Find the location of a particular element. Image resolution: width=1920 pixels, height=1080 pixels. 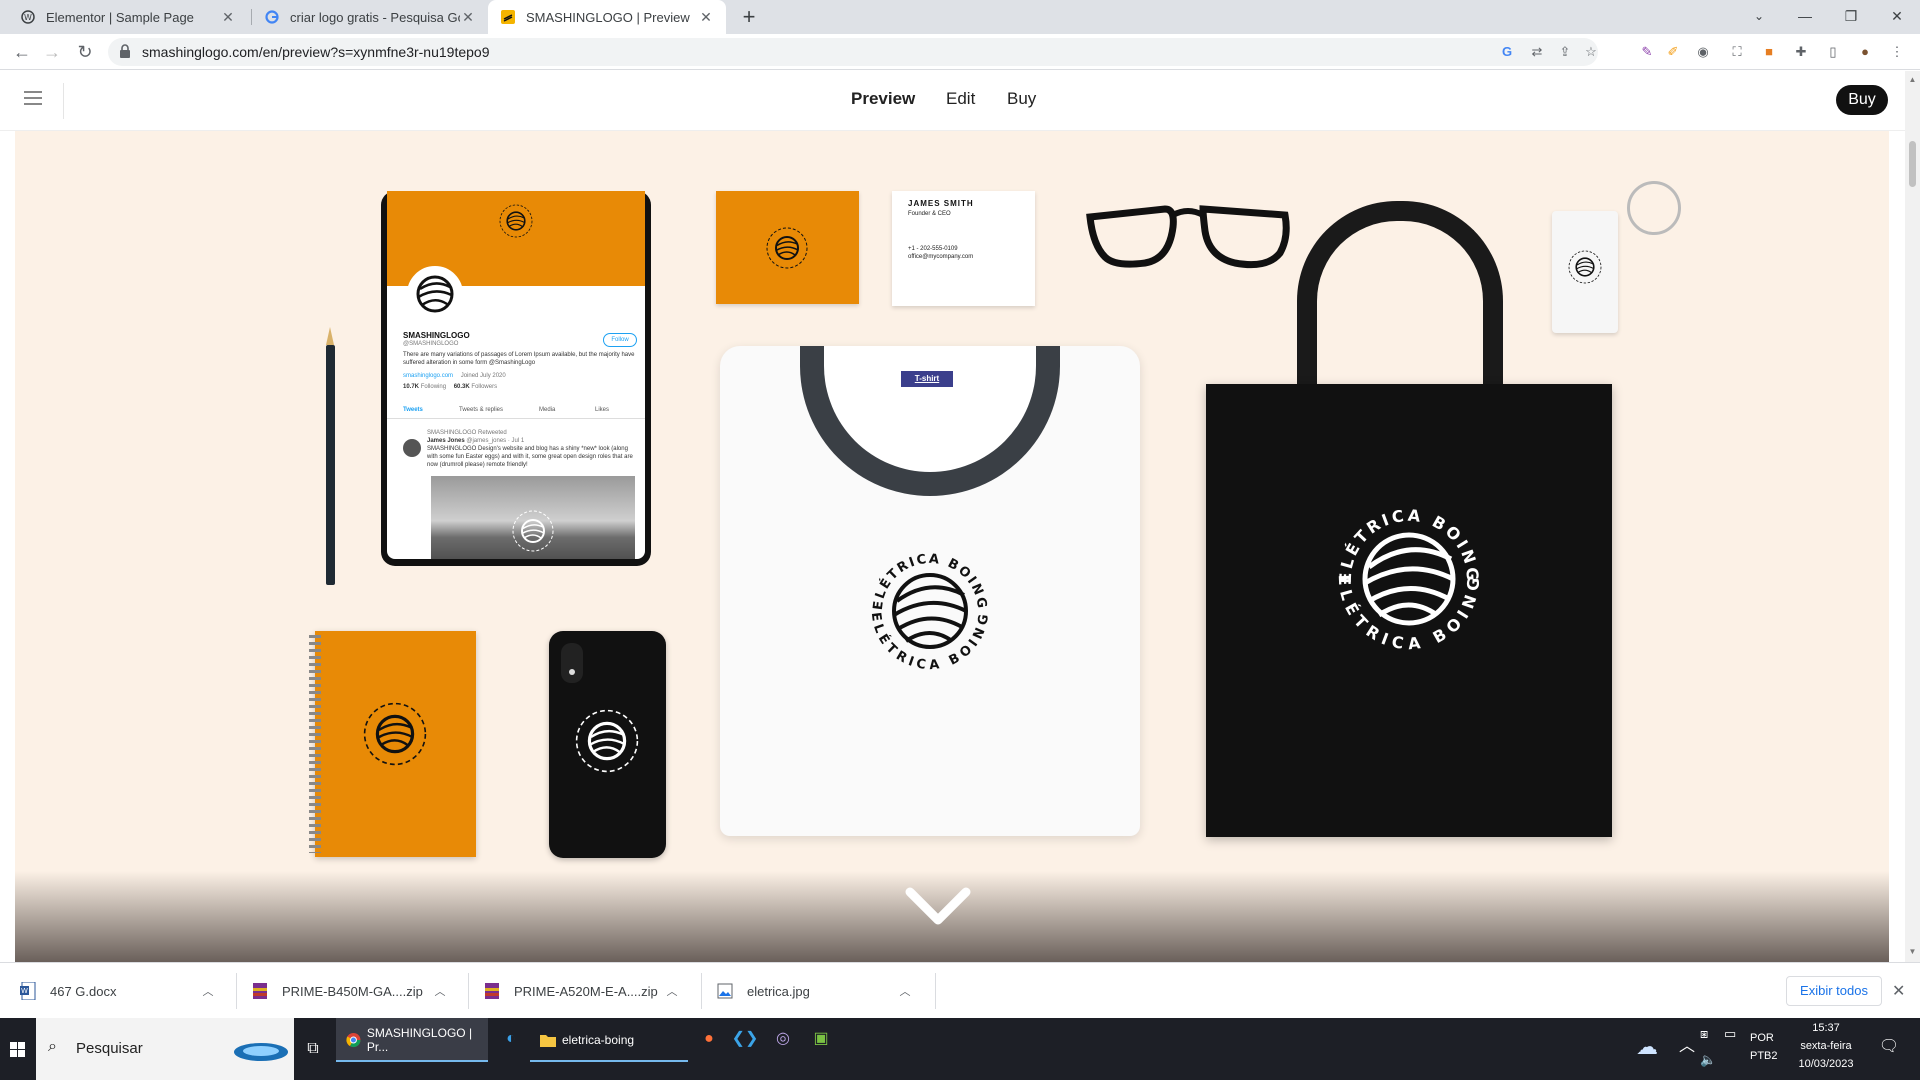

extension-pen-icon: ✐ is located at coordinates (1673, 52).